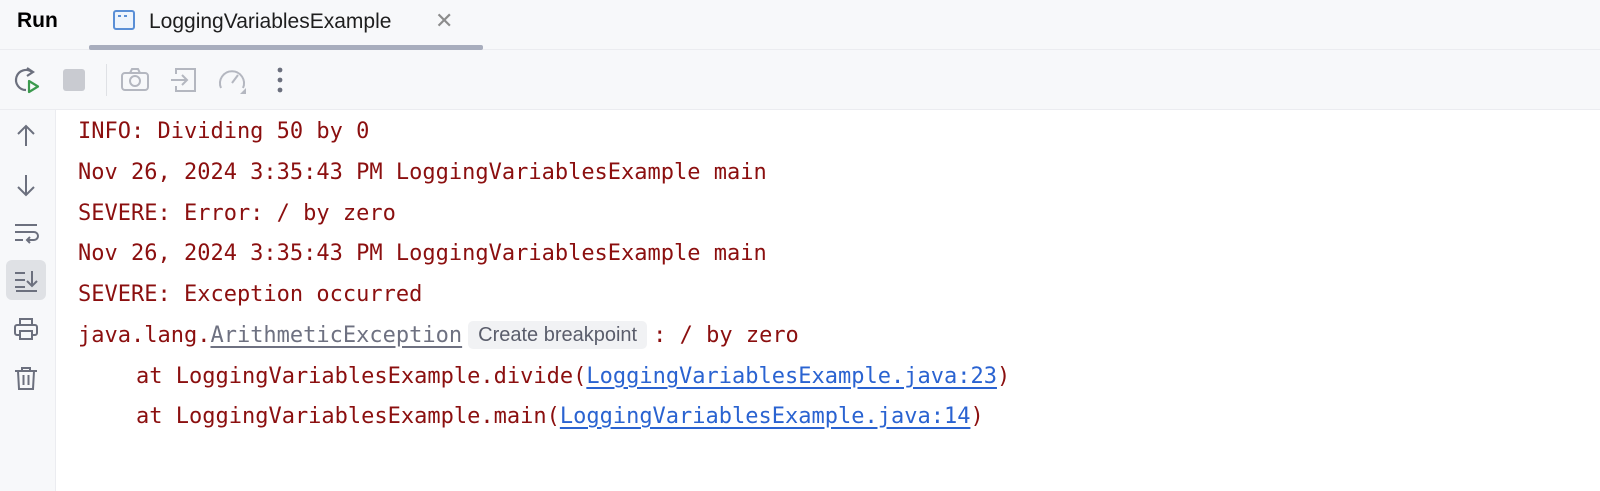 This screenshot has width=1600, height=491. Describe the element at coordinates (135, 80) in the screenshot. I see `camera-icon` at that location.